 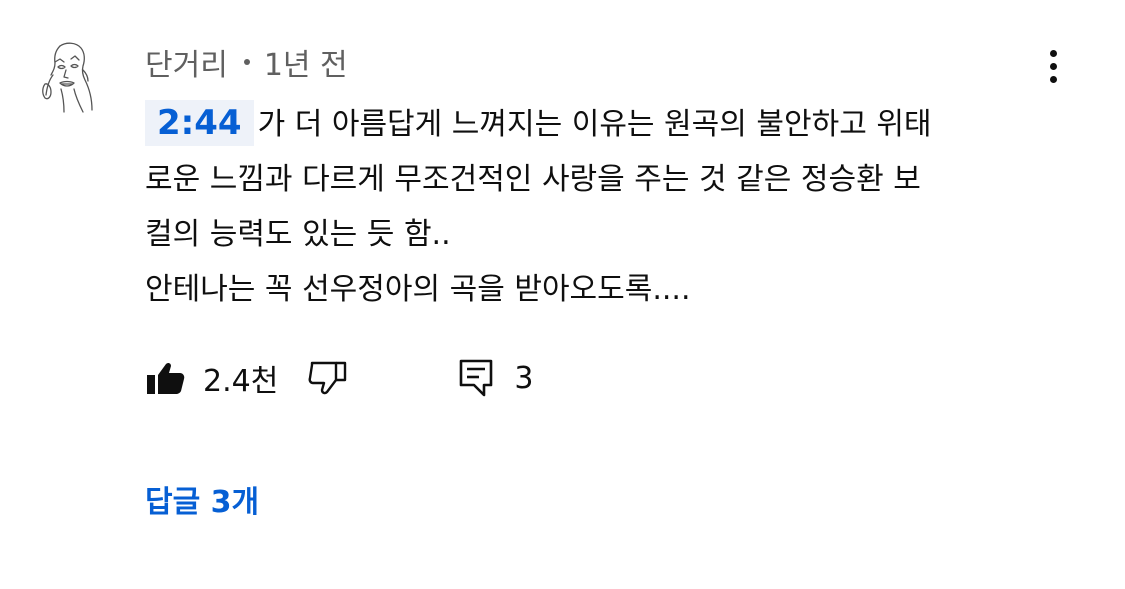 I want to click on timestamp-link: 2:44, so click(x=199, y=123).